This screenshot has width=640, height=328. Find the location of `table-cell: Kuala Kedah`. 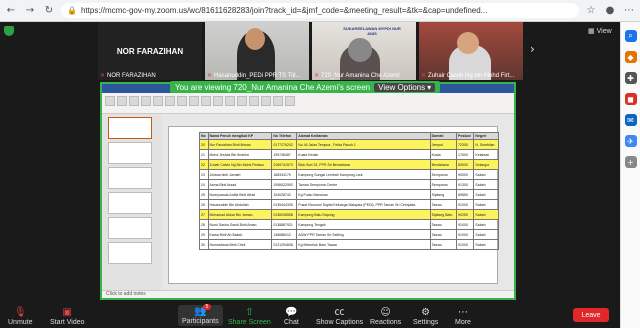

table-cell: Kuala Kedah is located at coordinates (363, 154).